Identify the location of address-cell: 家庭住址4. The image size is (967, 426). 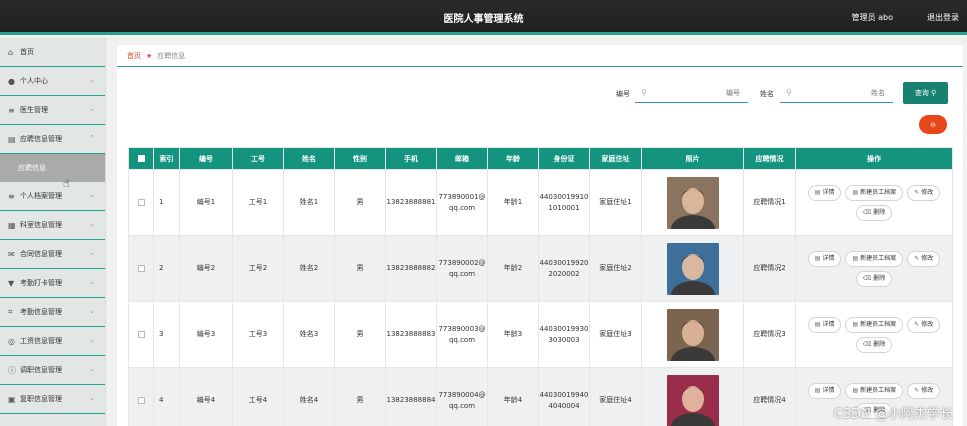
(615, 396).